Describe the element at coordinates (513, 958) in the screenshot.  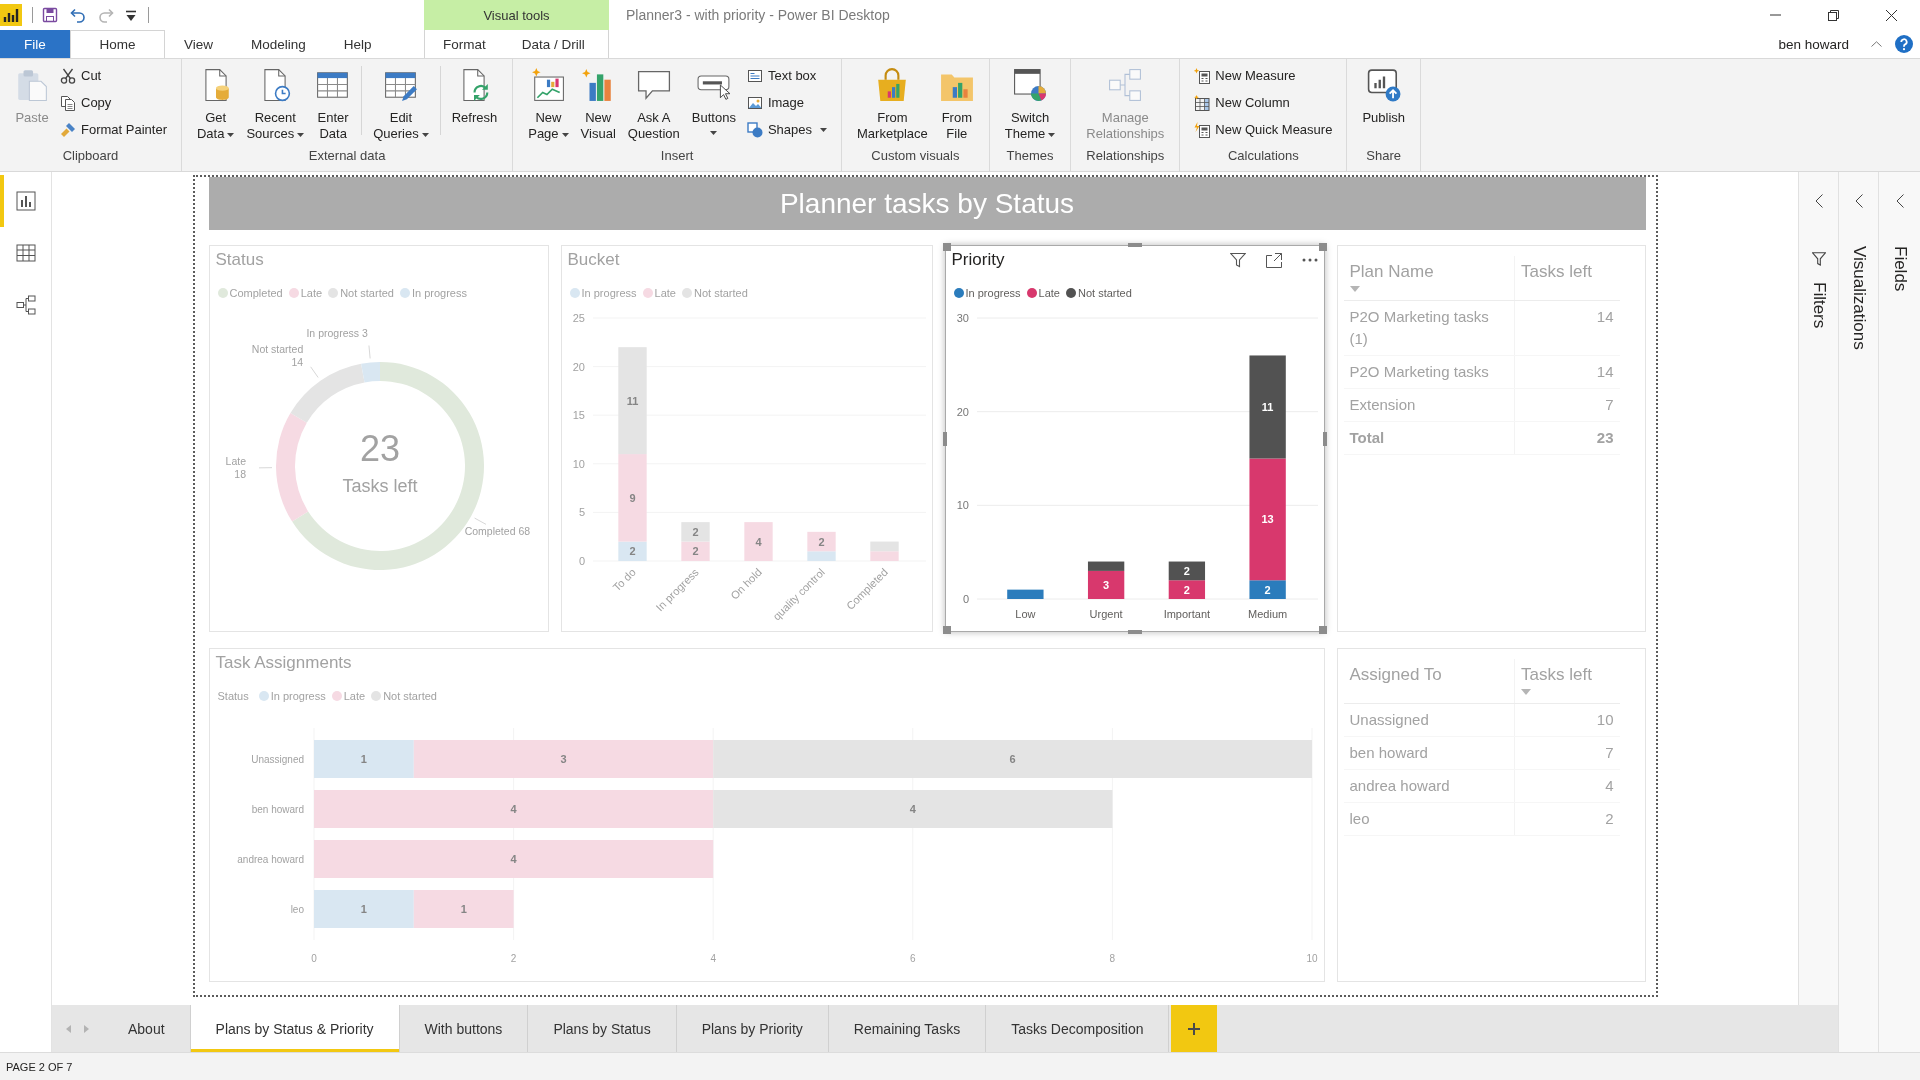
I see `axis-label: 2` at that location.